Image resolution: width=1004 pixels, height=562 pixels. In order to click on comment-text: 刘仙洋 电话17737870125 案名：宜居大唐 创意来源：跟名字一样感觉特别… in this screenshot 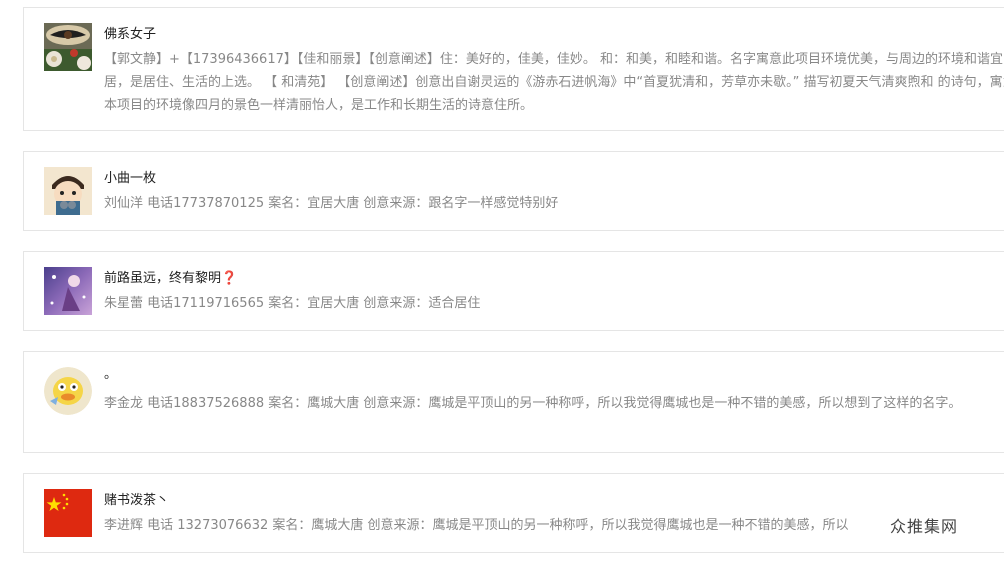, I will do `click(331, 203)`.